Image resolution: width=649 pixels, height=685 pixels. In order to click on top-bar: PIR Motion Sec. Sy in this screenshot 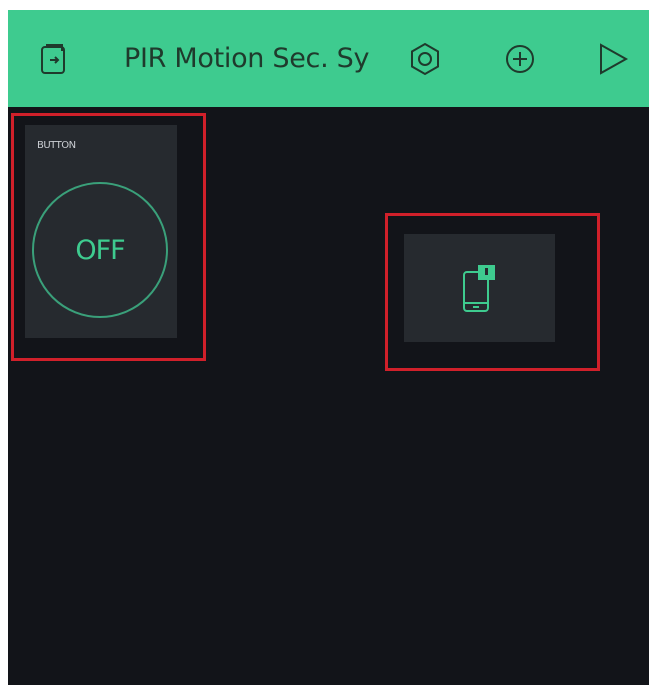, I will do `click(328, 58)`.